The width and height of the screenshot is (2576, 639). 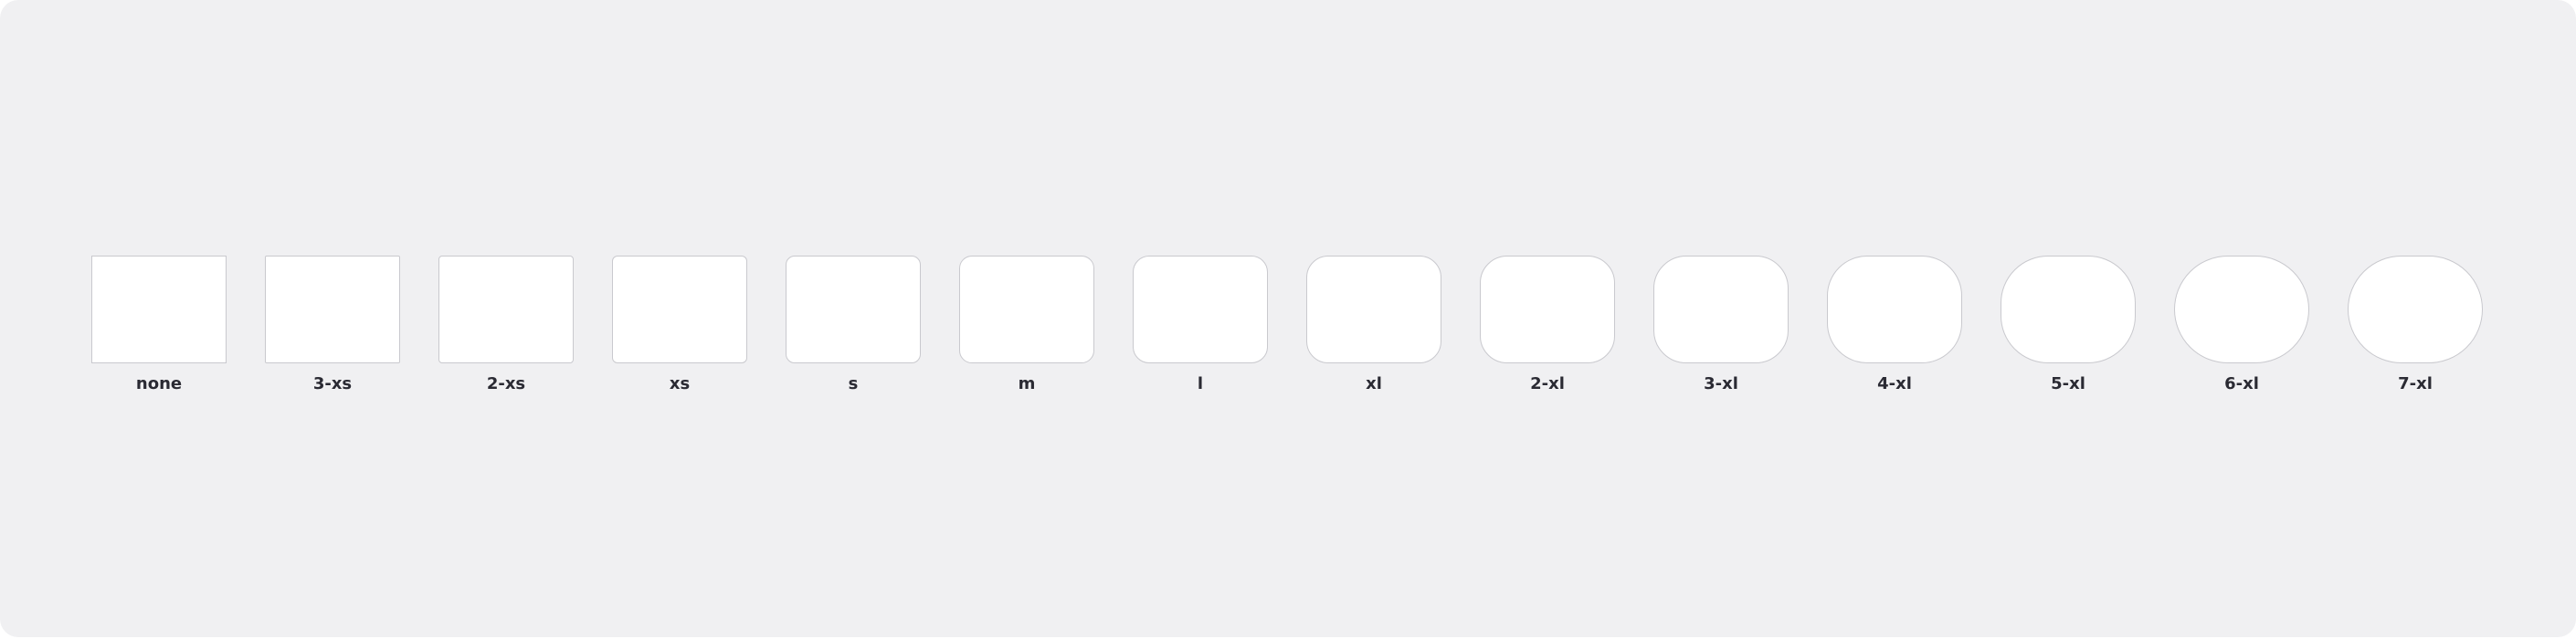 What do you see at coordinates (1547, 309) in the screenshot?
I see `radius-swatch-2-xl` at bounding box center [1547, 309].